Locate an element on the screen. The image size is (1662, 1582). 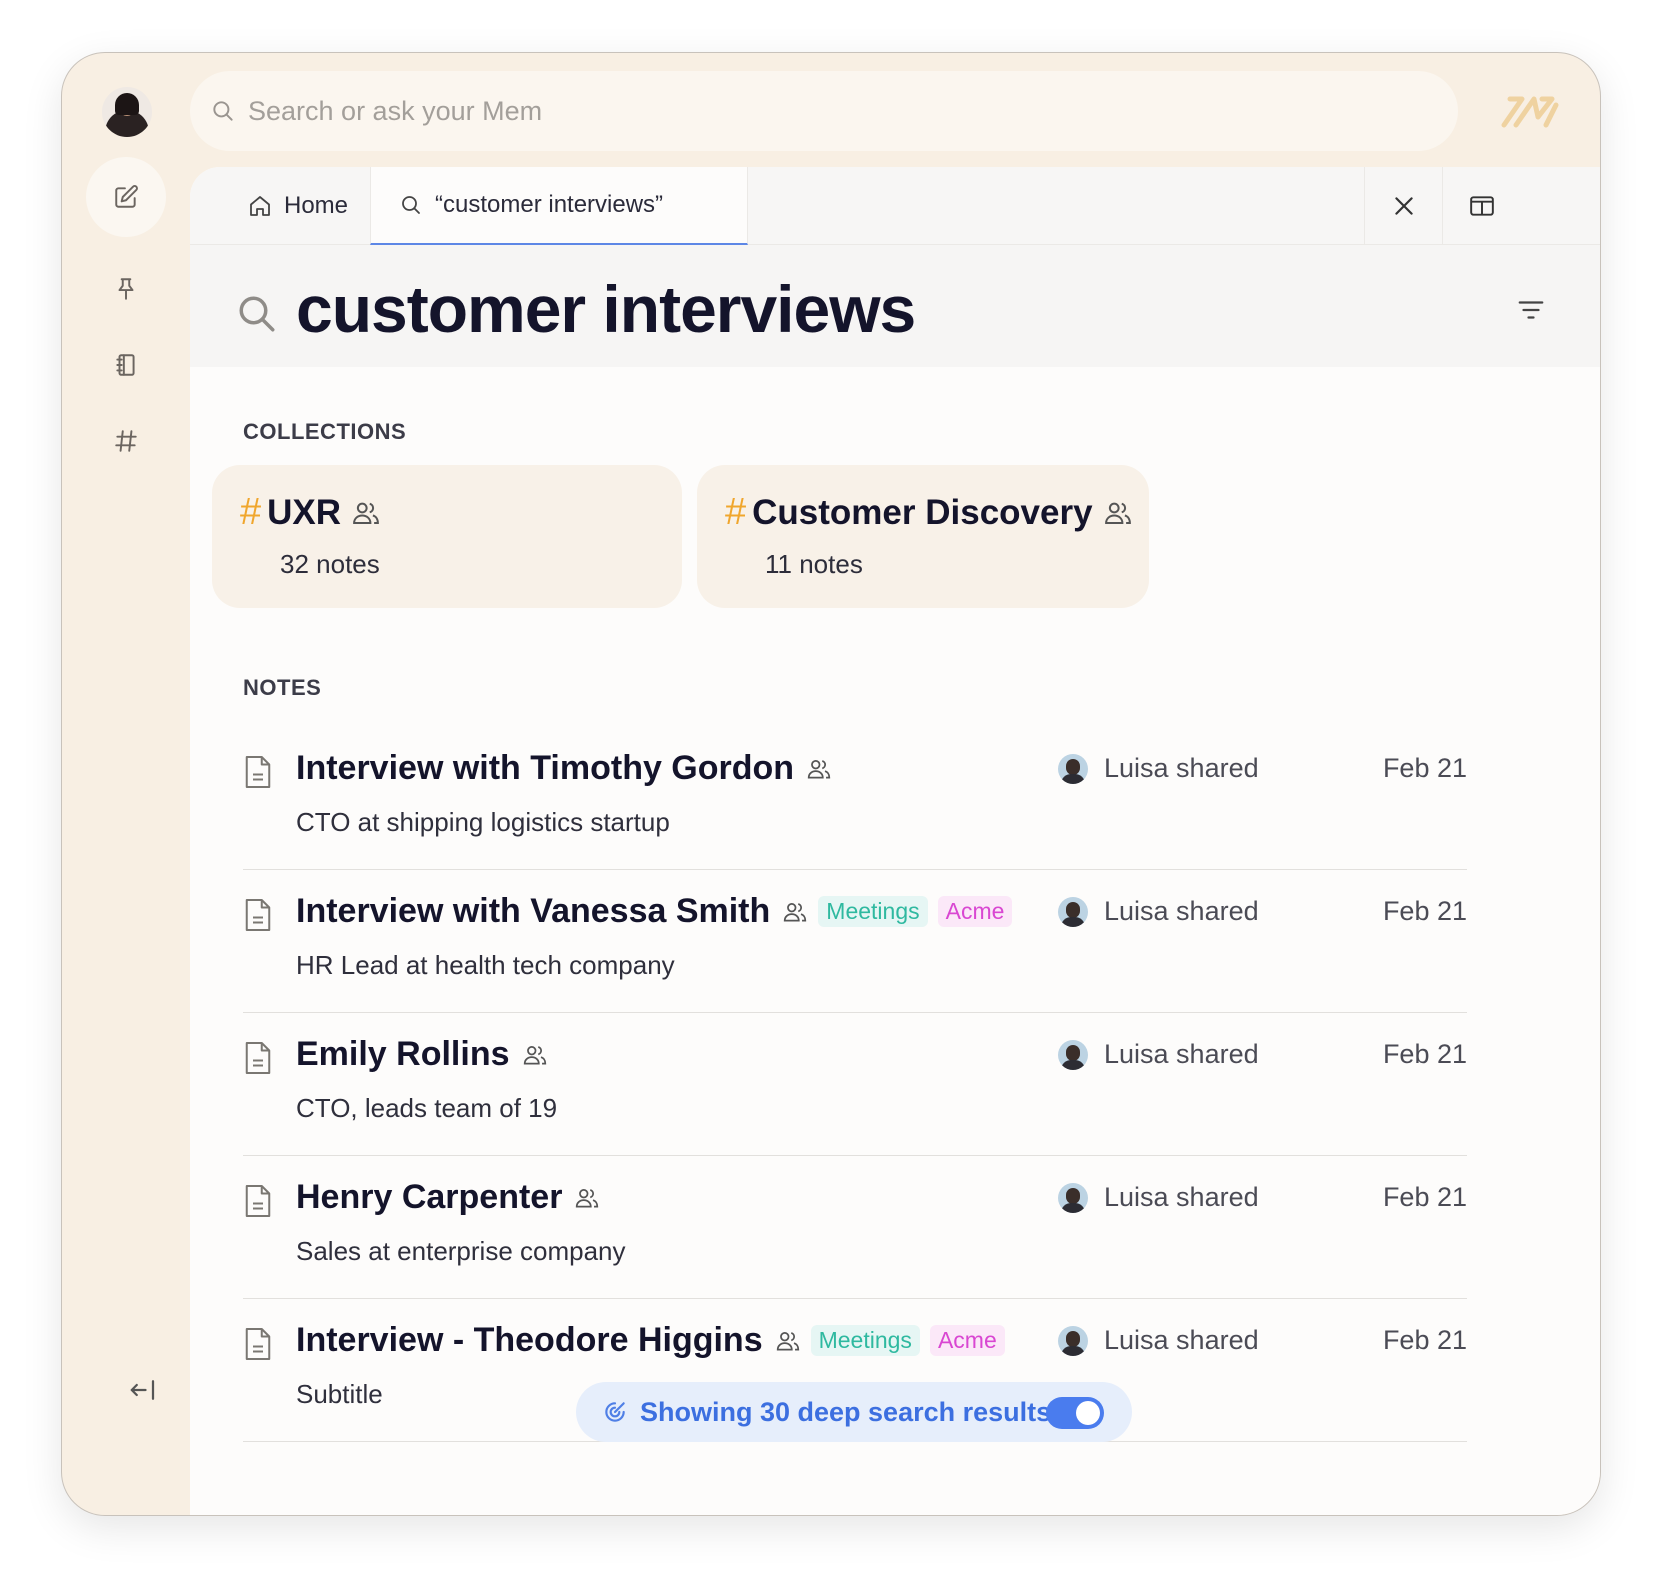
deep-search-toast: Showing 30 deep search results is located at coordinates (854, 1412).